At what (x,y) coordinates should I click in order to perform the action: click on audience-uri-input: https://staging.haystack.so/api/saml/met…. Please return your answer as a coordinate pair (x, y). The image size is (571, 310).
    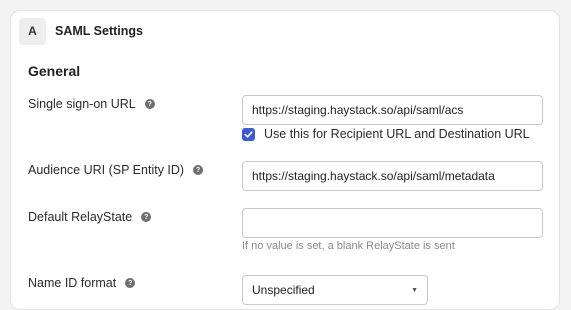
    Looking at the image, I should click on (392, 176).